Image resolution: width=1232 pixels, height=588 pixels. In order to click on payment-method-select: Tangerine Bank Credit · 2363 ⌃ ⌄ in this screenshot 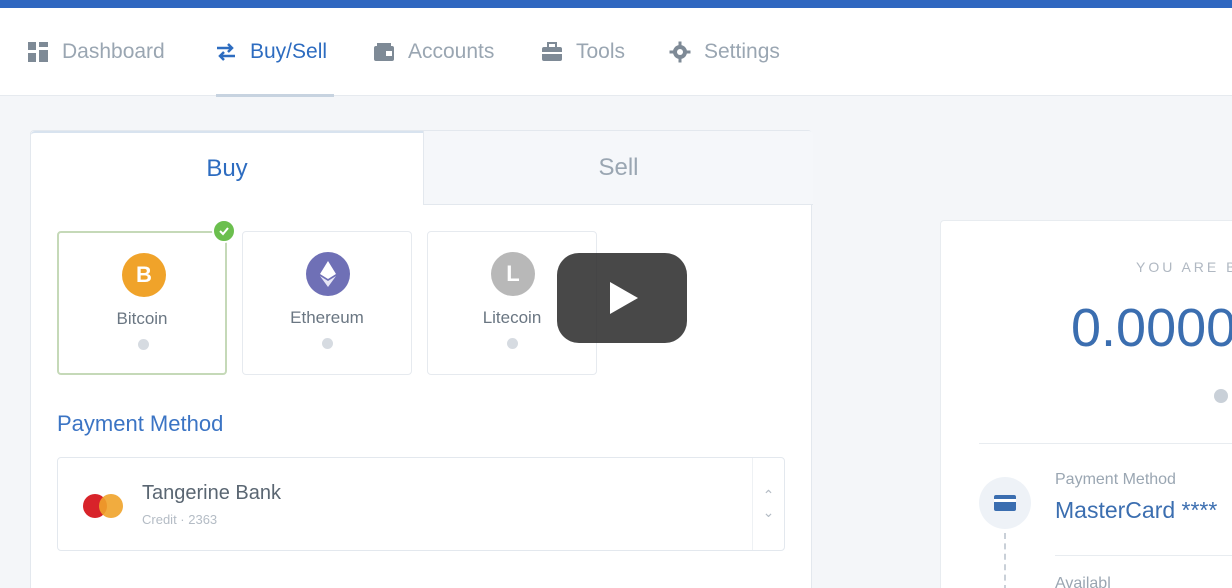, I will do `click(421, 504)`.